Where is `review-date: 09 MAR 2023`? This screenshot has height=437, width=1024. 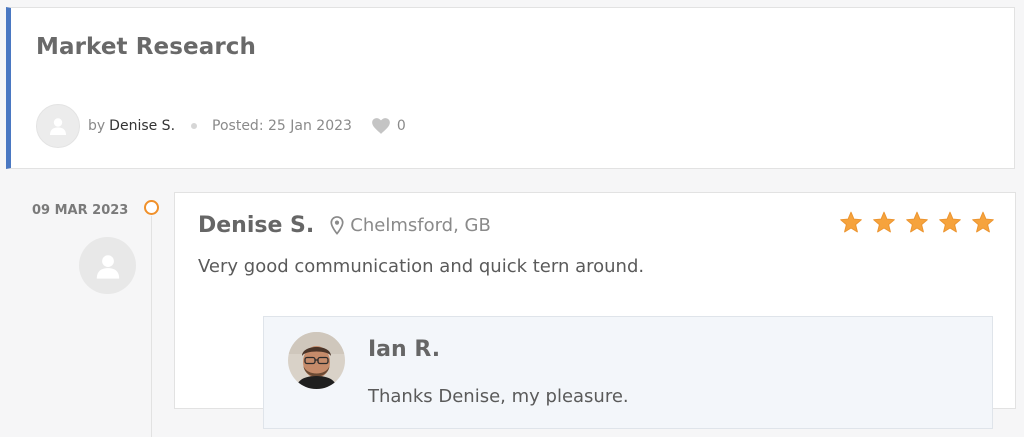 review-date: 09 MAR 2023 is located at coordinates (80, 210).